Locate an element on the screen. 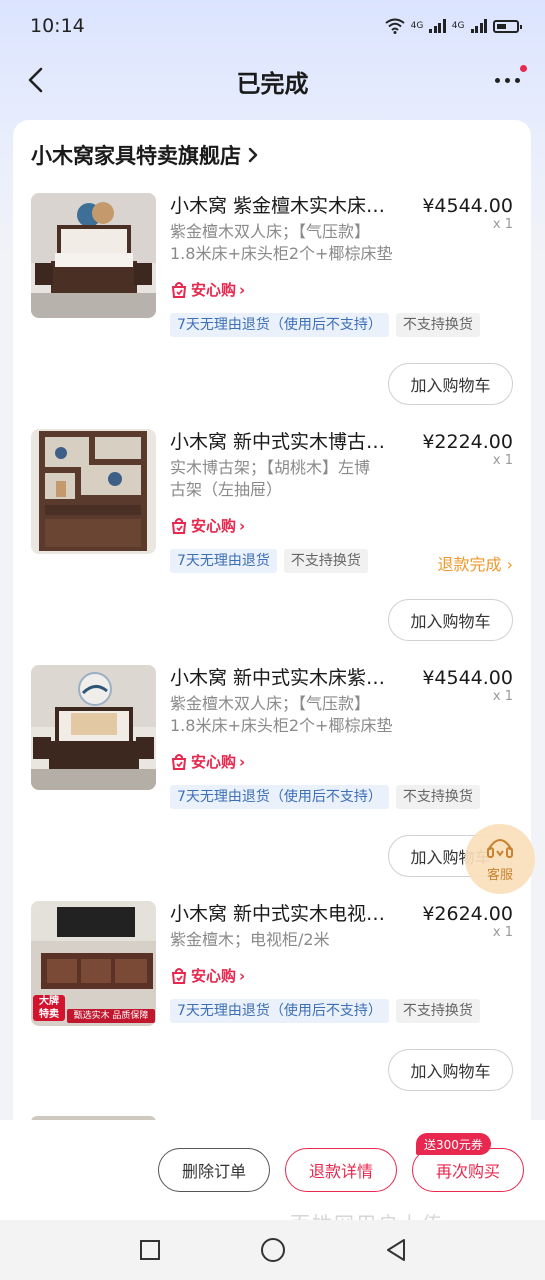 This screenshot has height=1280, width=545. wifi-icon is located at coordinates (394, 26).